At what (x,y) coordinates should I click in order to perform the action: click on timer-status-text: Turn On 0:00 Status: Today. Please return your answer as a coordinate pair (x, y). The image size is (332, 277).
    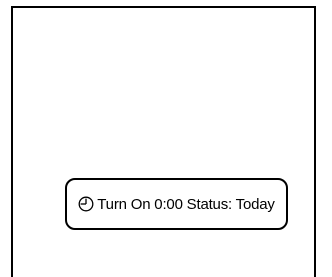
    Looking at the image, I should click on (186, 204).